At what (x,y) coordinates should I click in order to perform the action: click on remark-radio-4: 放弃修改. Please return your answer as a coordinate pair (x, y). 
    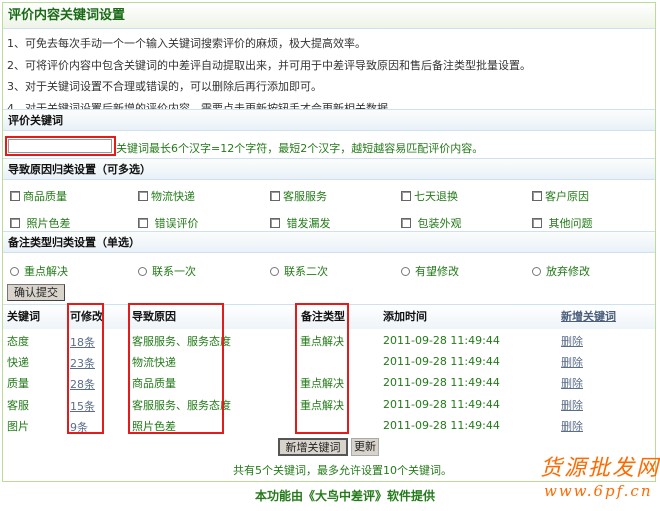
    Looking at the image, I should click on (561, 271).